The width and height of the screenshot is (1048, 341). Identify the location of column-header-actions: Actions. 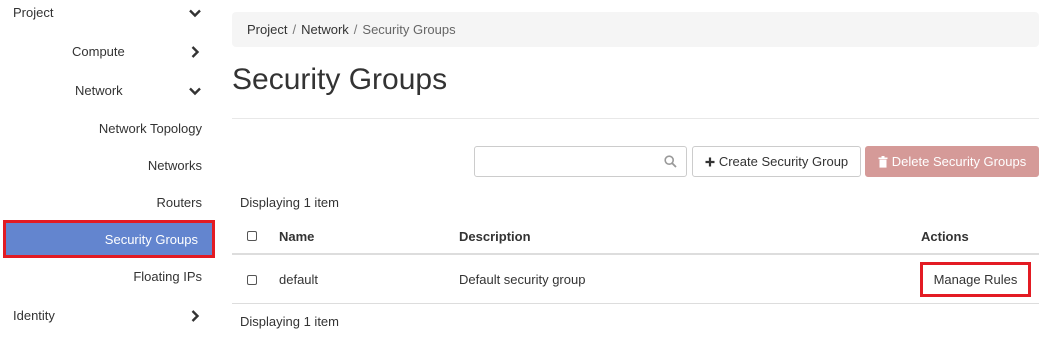
(945, 236).